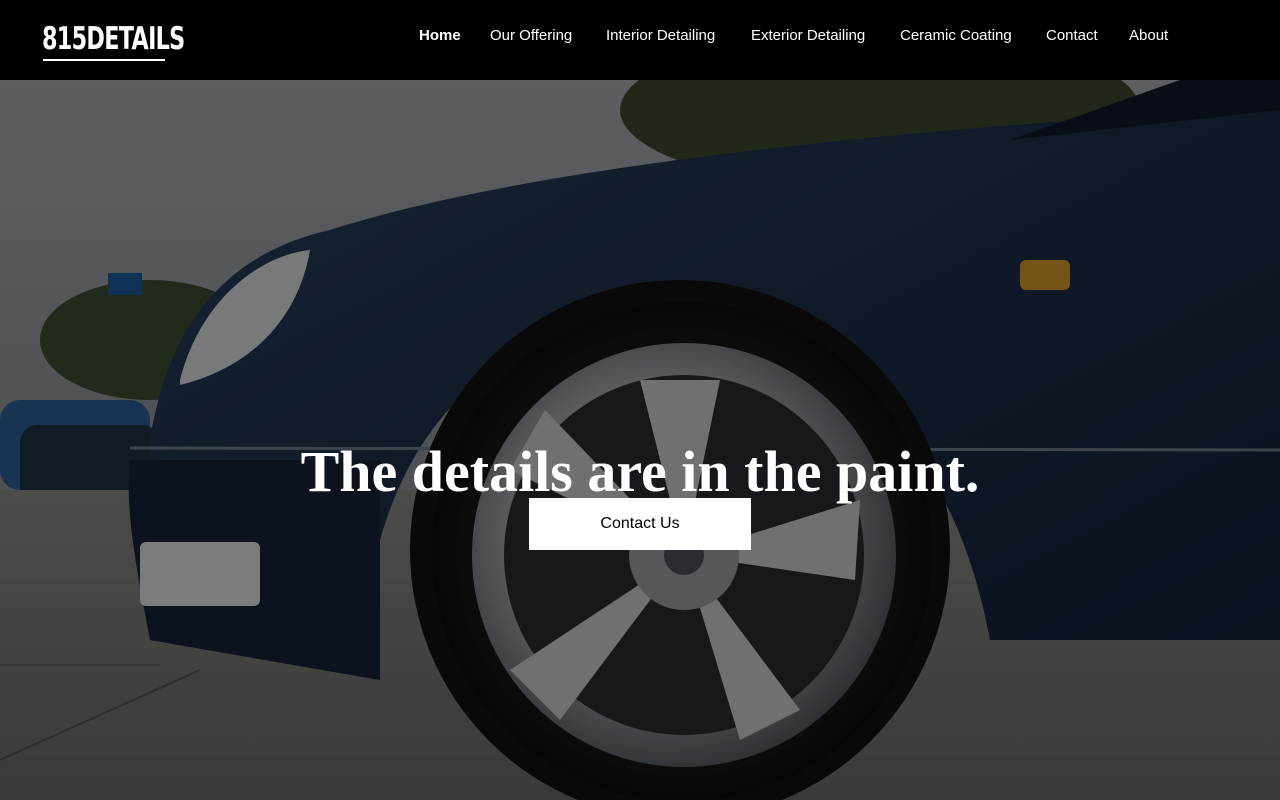 The image size is (1280, 800). Describe the element at coordinates (660, 36) in the screenshot. I see `nav-interior-detailing: Interior Detailing` at that location.